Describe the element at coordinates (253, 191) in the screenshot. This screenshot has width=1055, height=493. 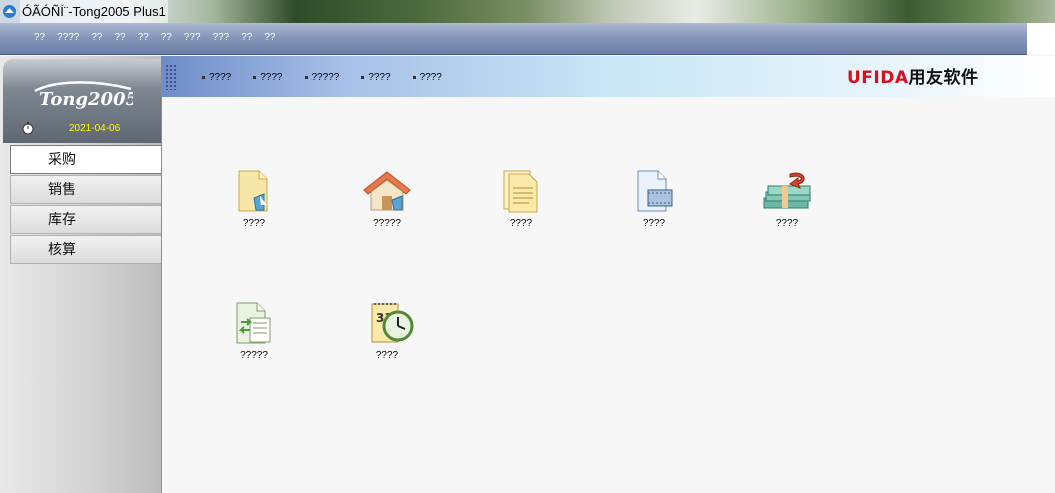
I see `document-arrow-icon` at that location.